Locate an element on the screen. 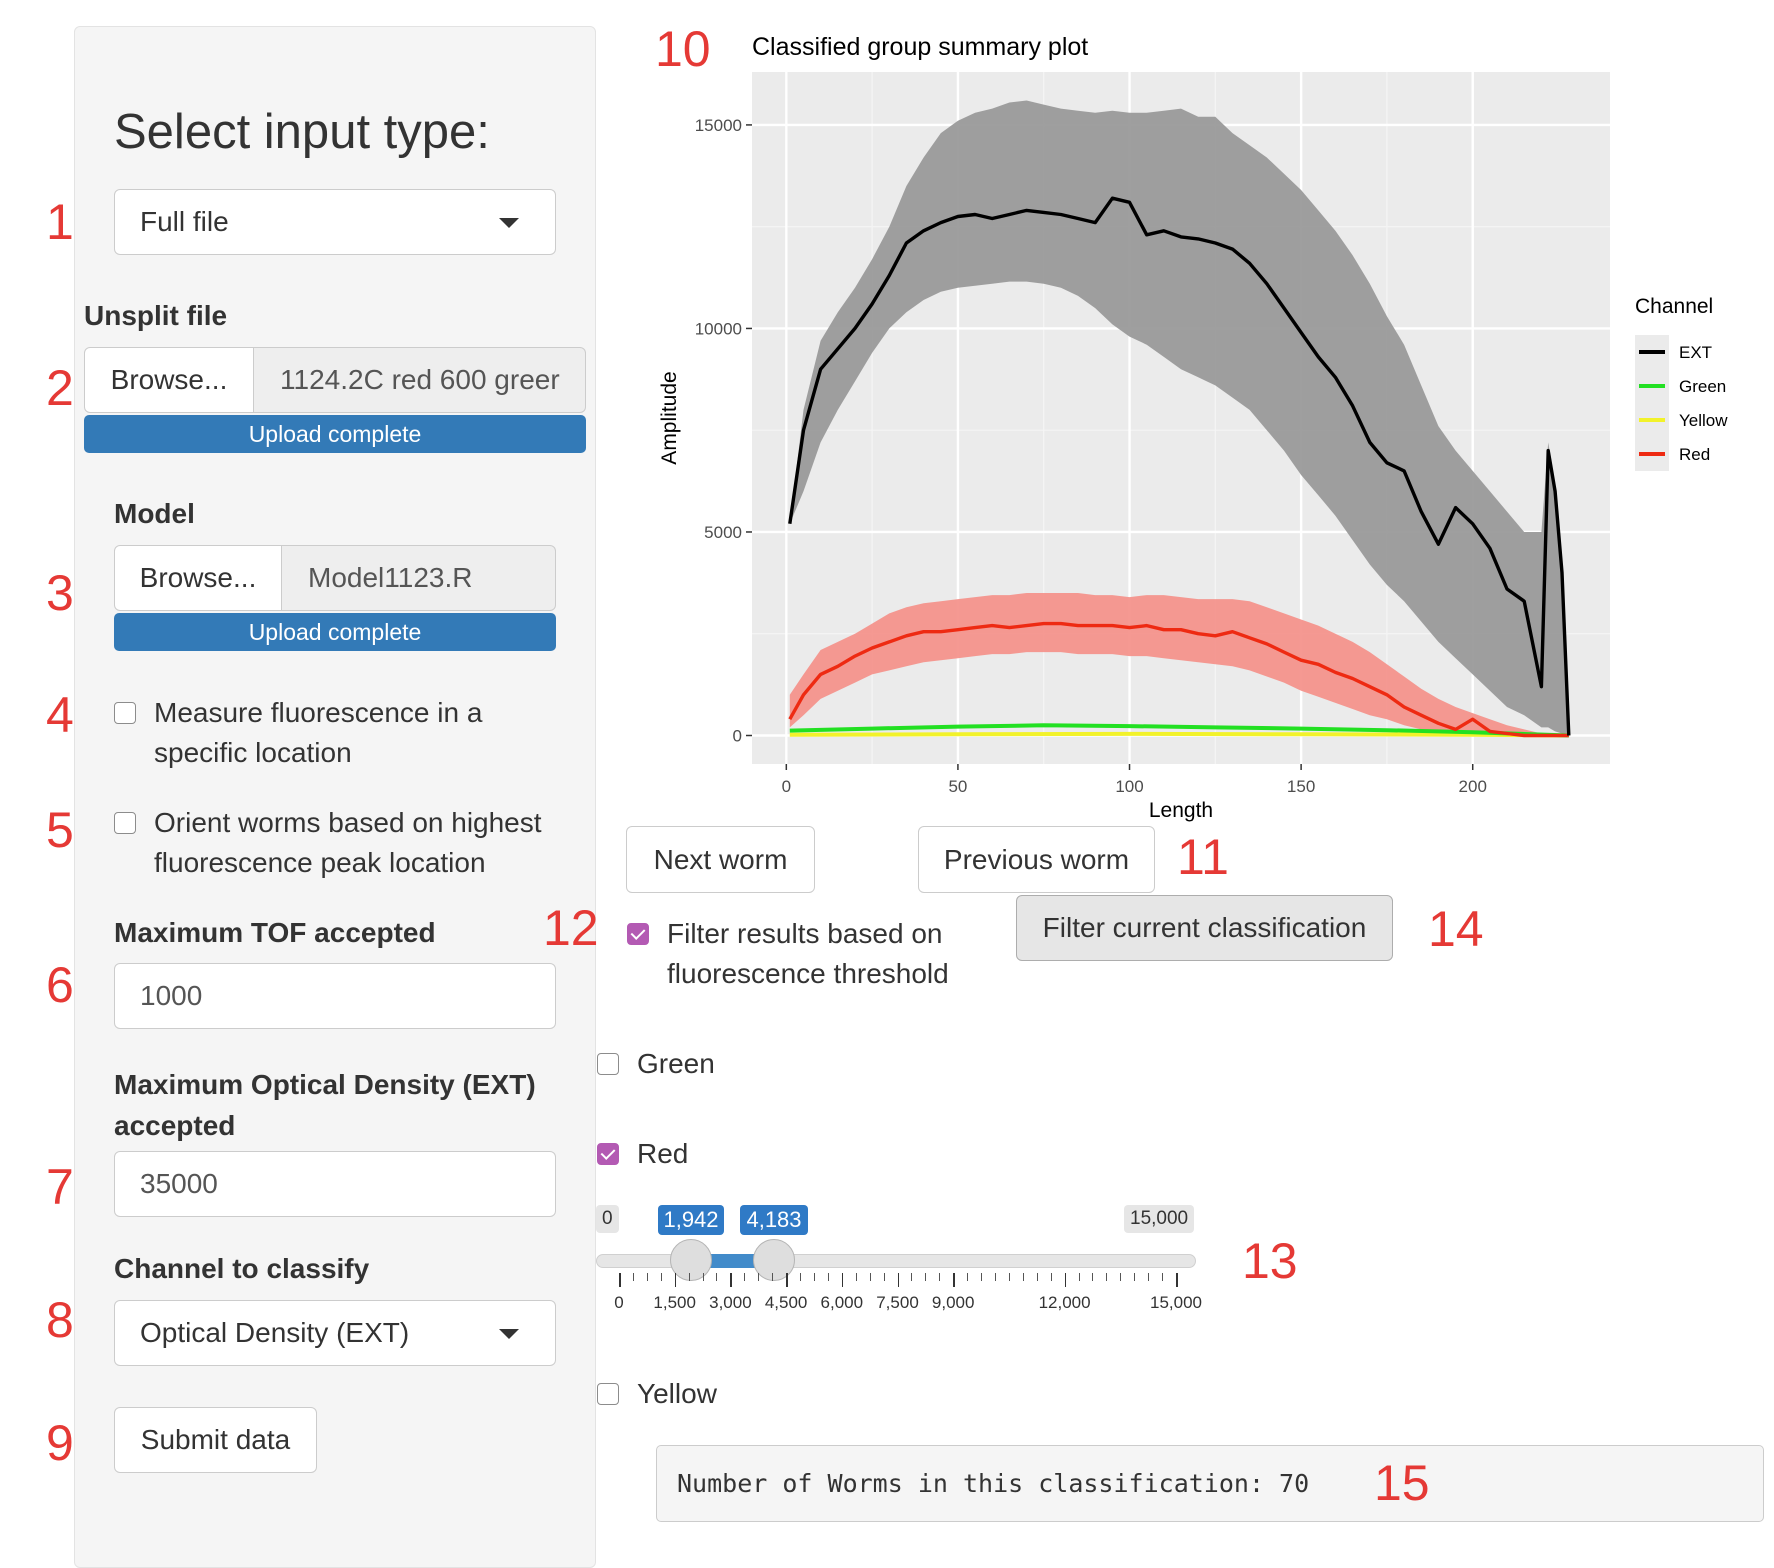  line-yellow is located at coordinates (1179, 734).